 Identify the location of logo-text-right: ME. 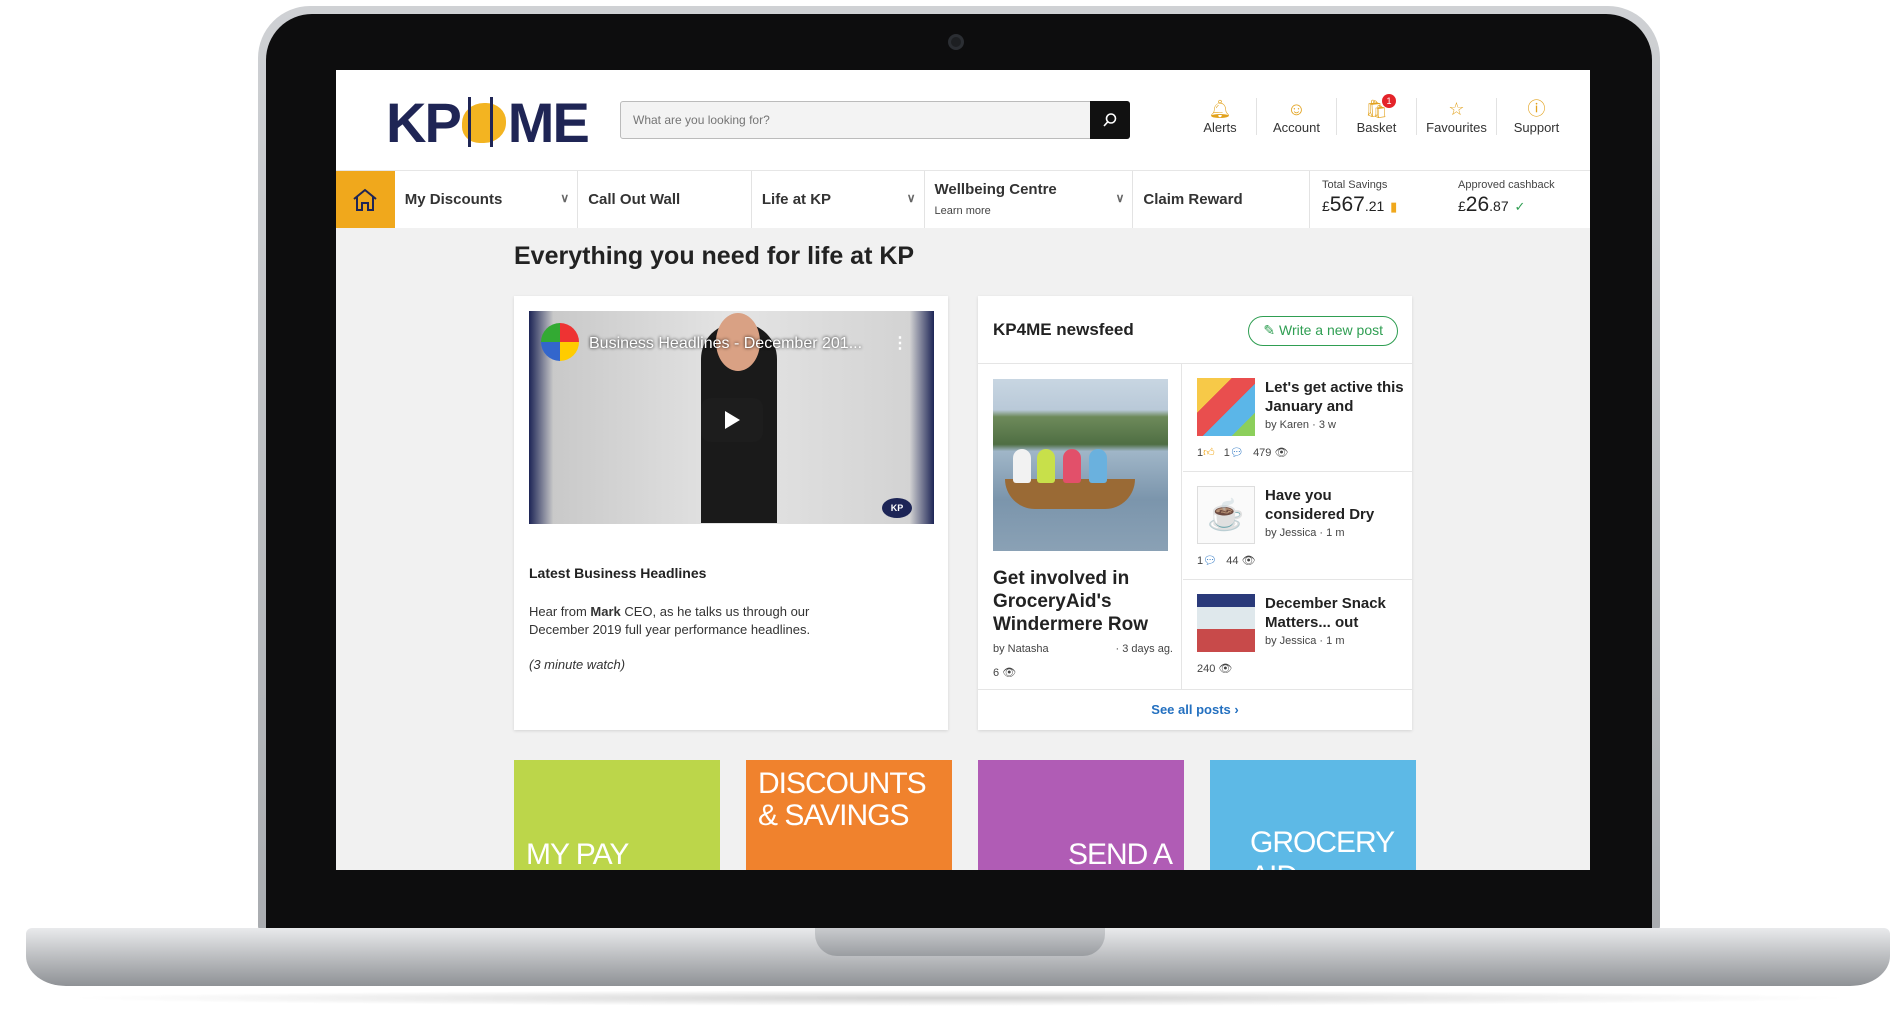
(548, 122).